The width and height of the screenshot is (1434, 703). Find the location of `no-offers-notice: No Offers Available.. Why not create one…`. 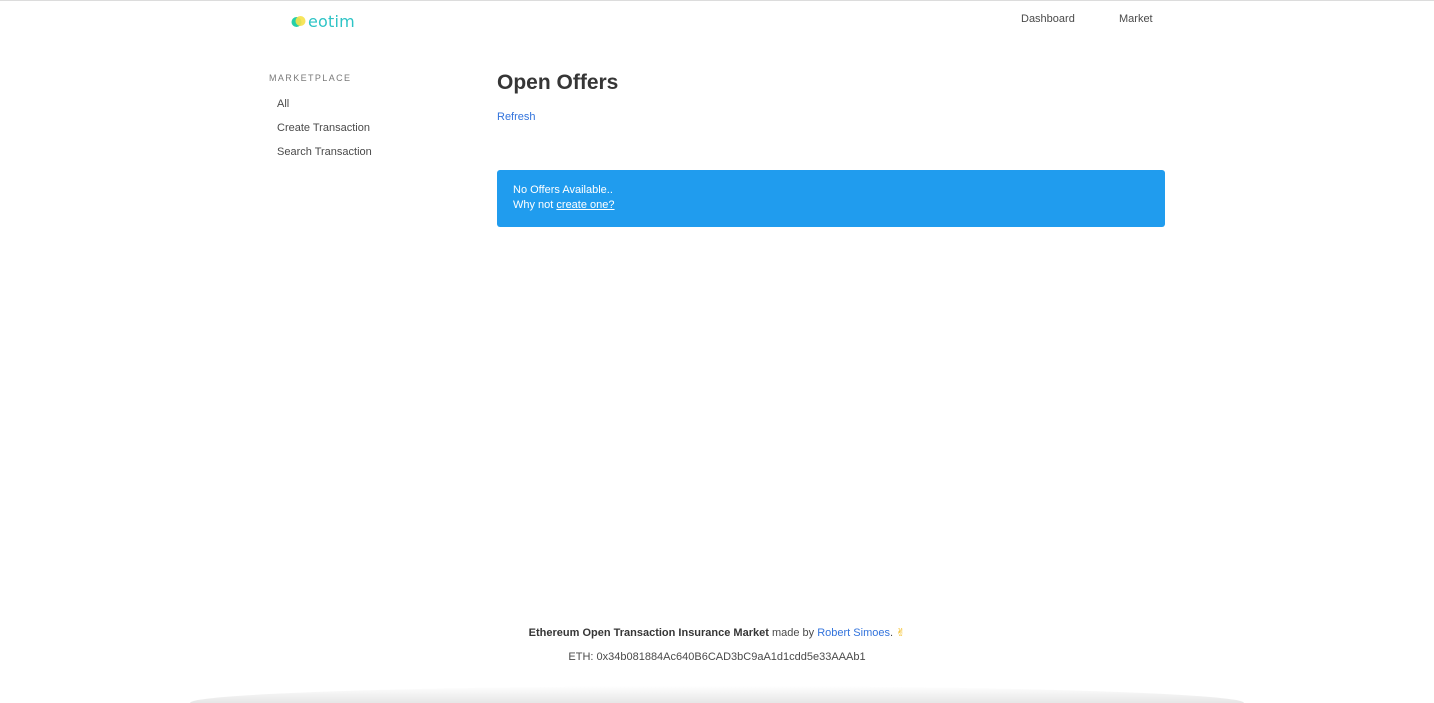

no-offers-notice: No Offers Available.. Why not create one… is located at coordinates (831, 198).